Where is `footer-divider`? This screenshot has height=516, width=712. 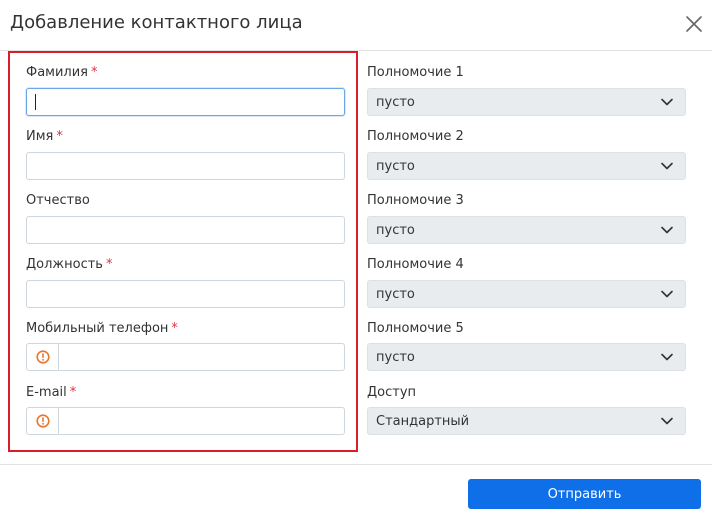
footer-divider is located at coordinates (356, 464).